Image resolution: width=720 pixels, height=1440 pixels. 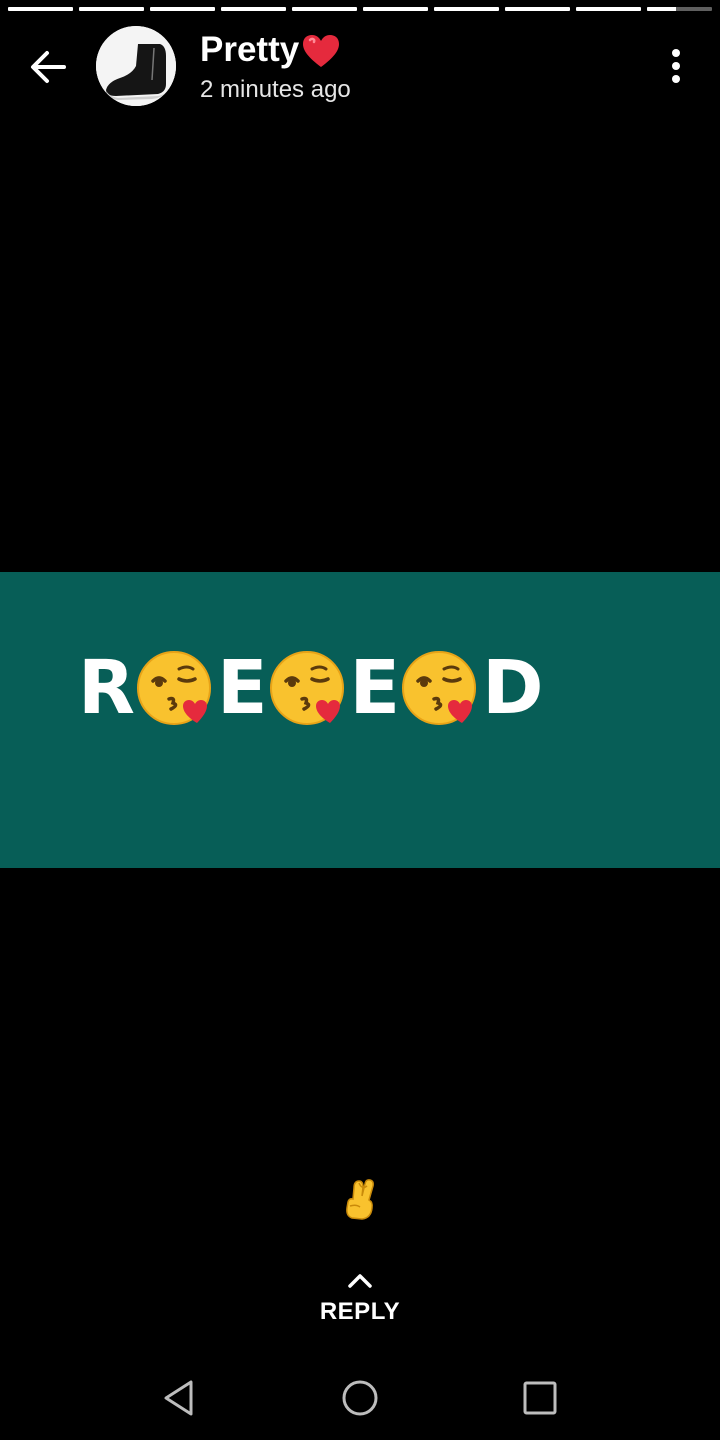 I want to click on crossed-fingers-icon, so click(x=360, y=1199).